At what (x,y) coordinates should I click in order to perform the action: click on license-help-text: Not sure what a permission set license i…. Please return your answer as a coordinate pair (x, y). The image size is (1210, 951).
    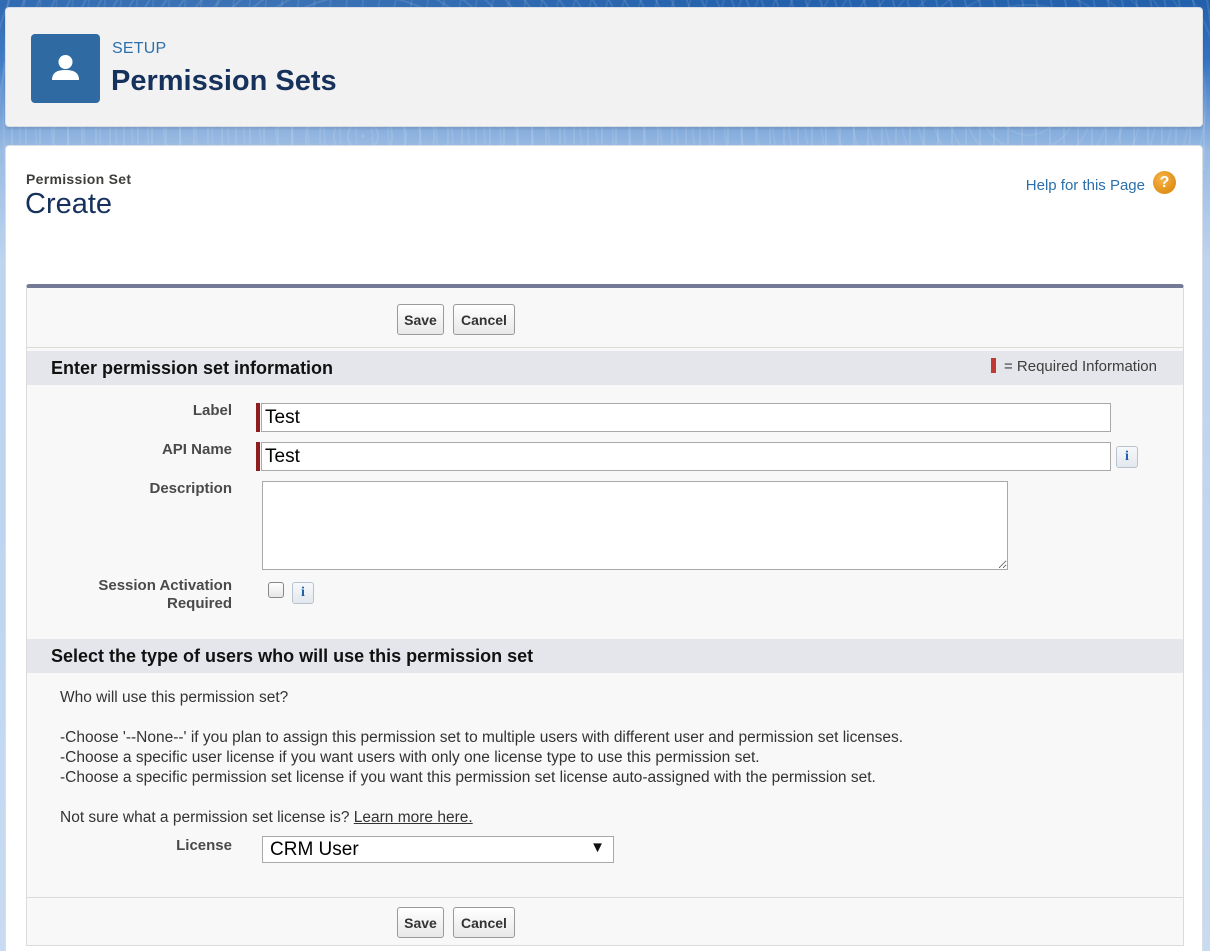
    Looking at the image, I should click on (266, 818).